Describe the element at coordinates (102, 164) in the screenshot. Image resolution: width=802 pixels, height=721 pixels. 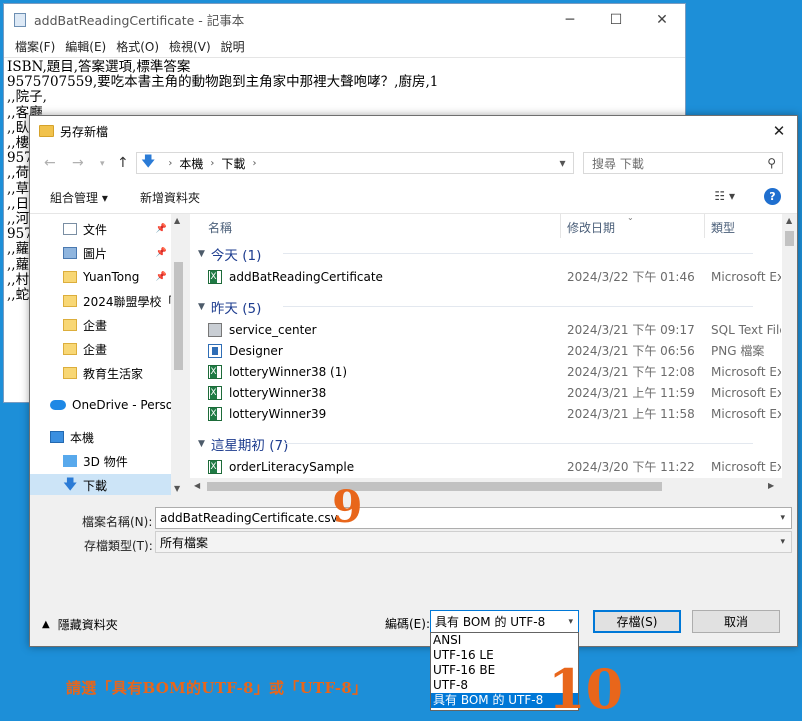
I see `recent-dropdown-icon: ▾` at that location.